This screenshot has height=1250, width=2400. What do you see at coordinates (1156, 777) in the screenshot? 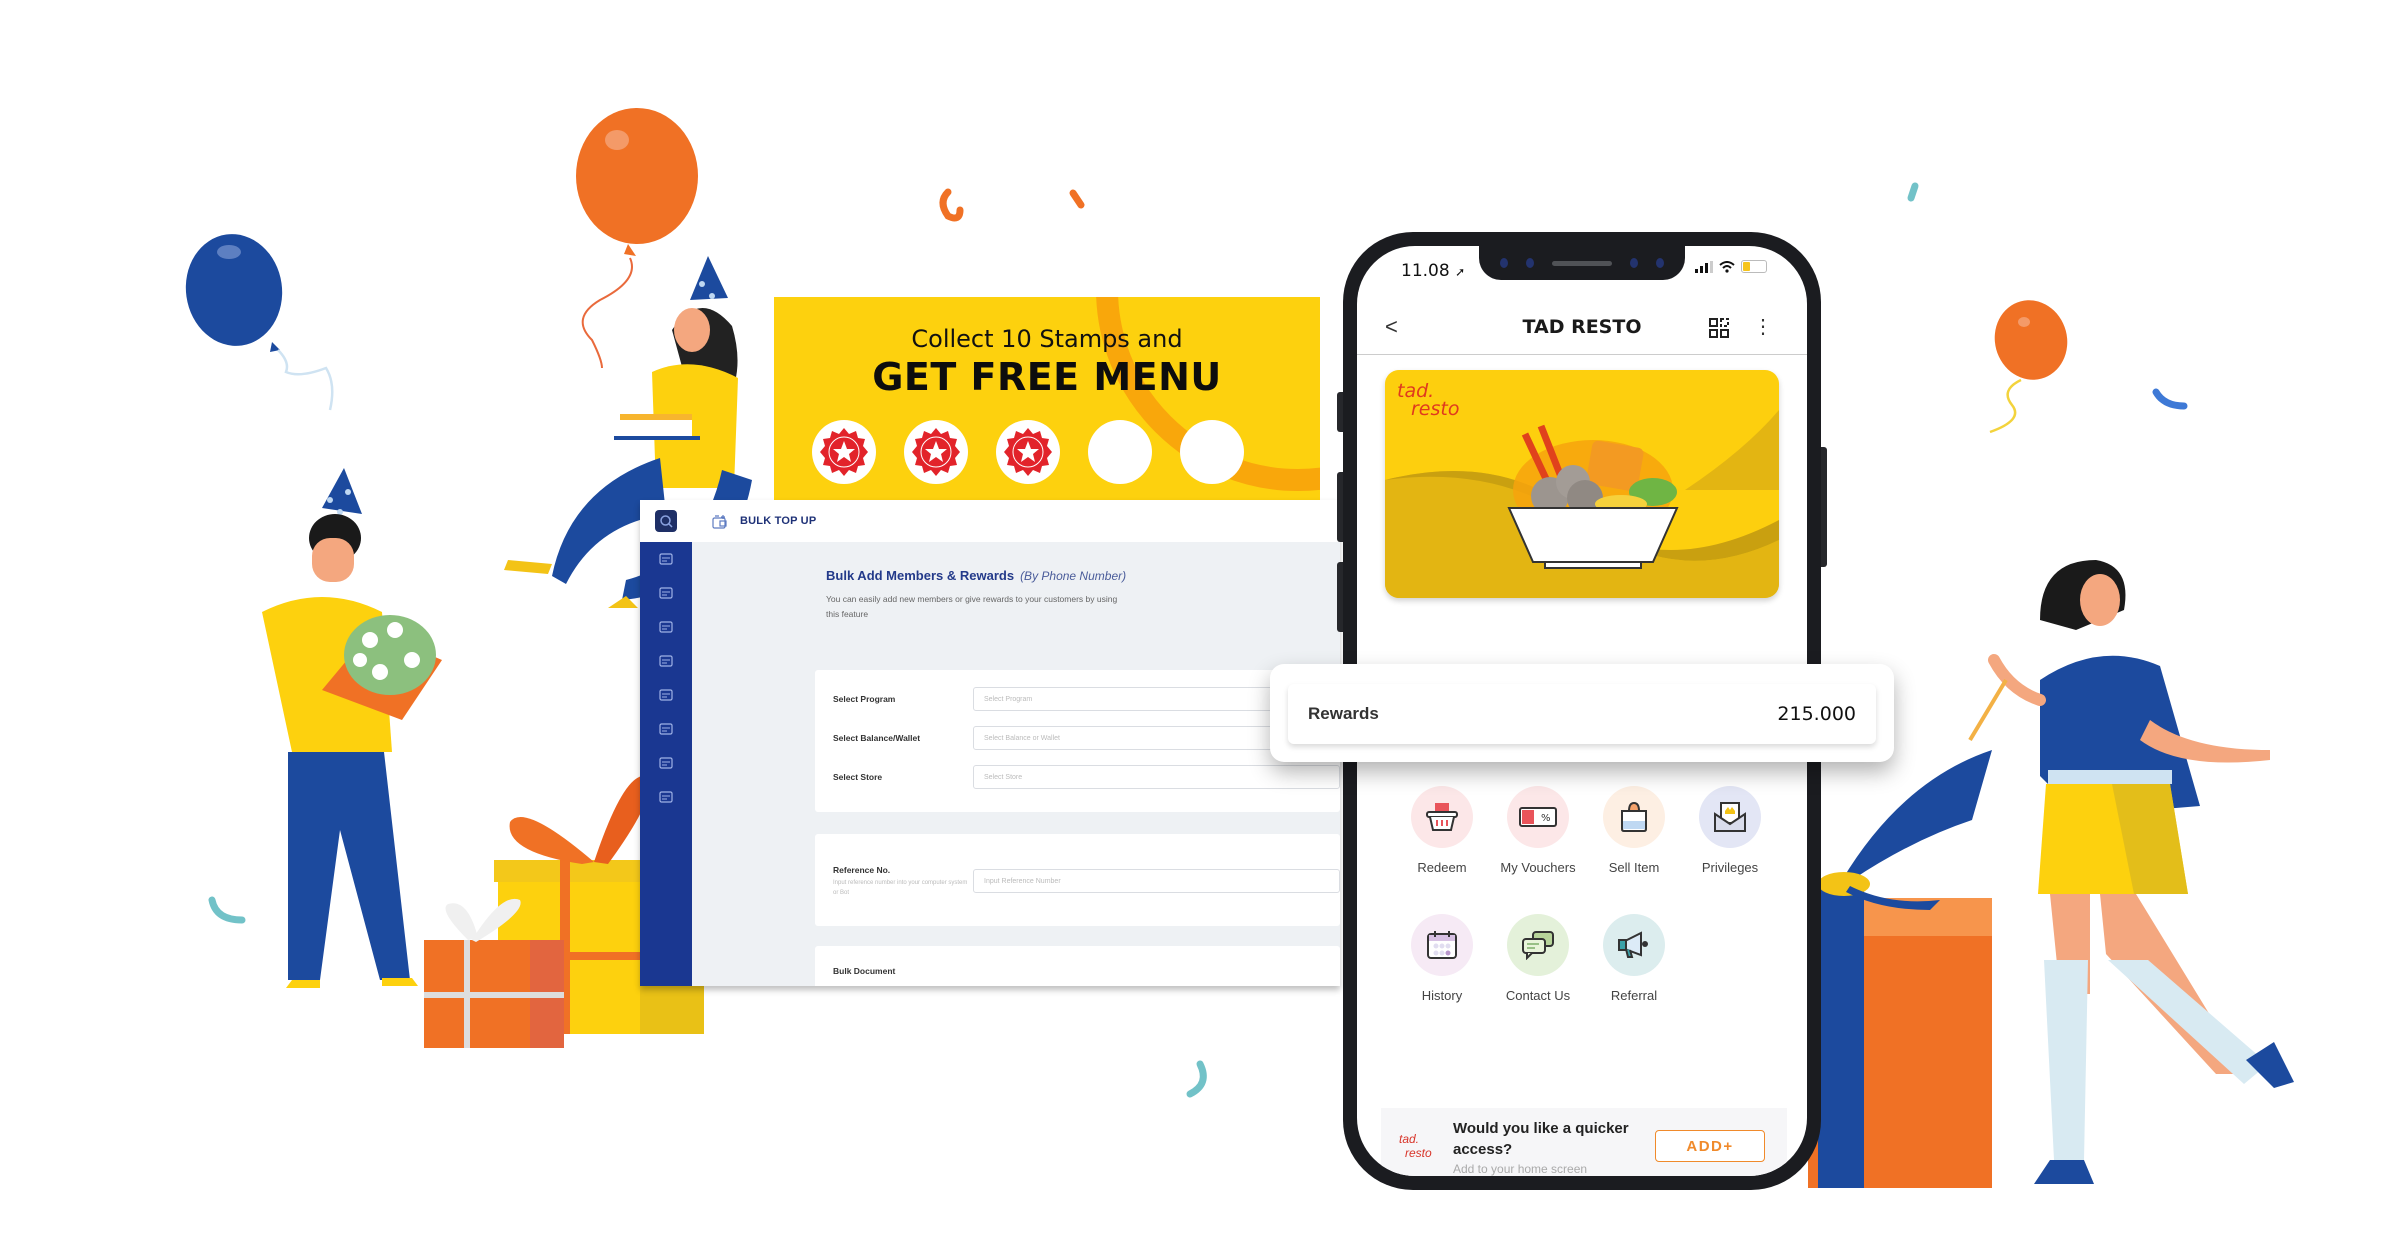
I see `select-store-dropdown: Select Store` at bounding box center [1156, 777].